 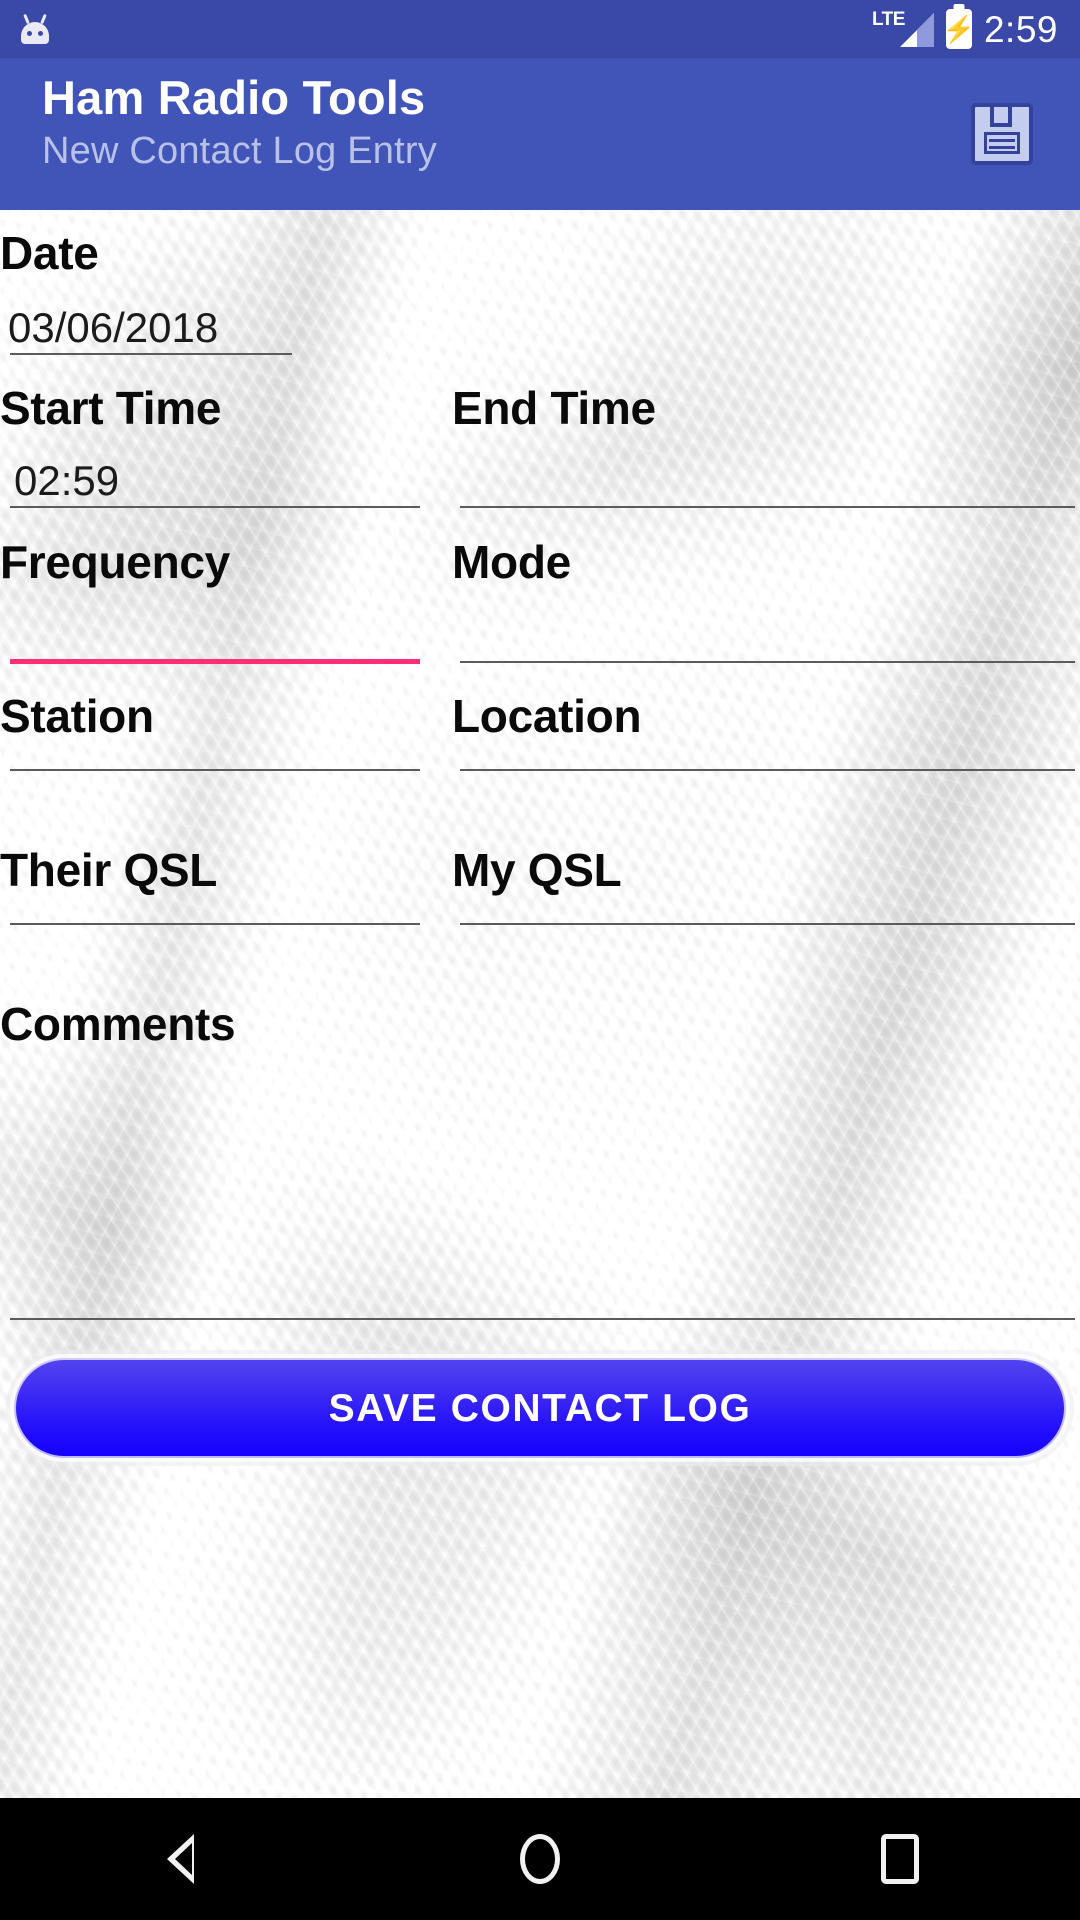 What do you see at coordinates (118, 1024) in the screenshot?
I see `label-comments: Comments` at bounding box center [118, 1024].